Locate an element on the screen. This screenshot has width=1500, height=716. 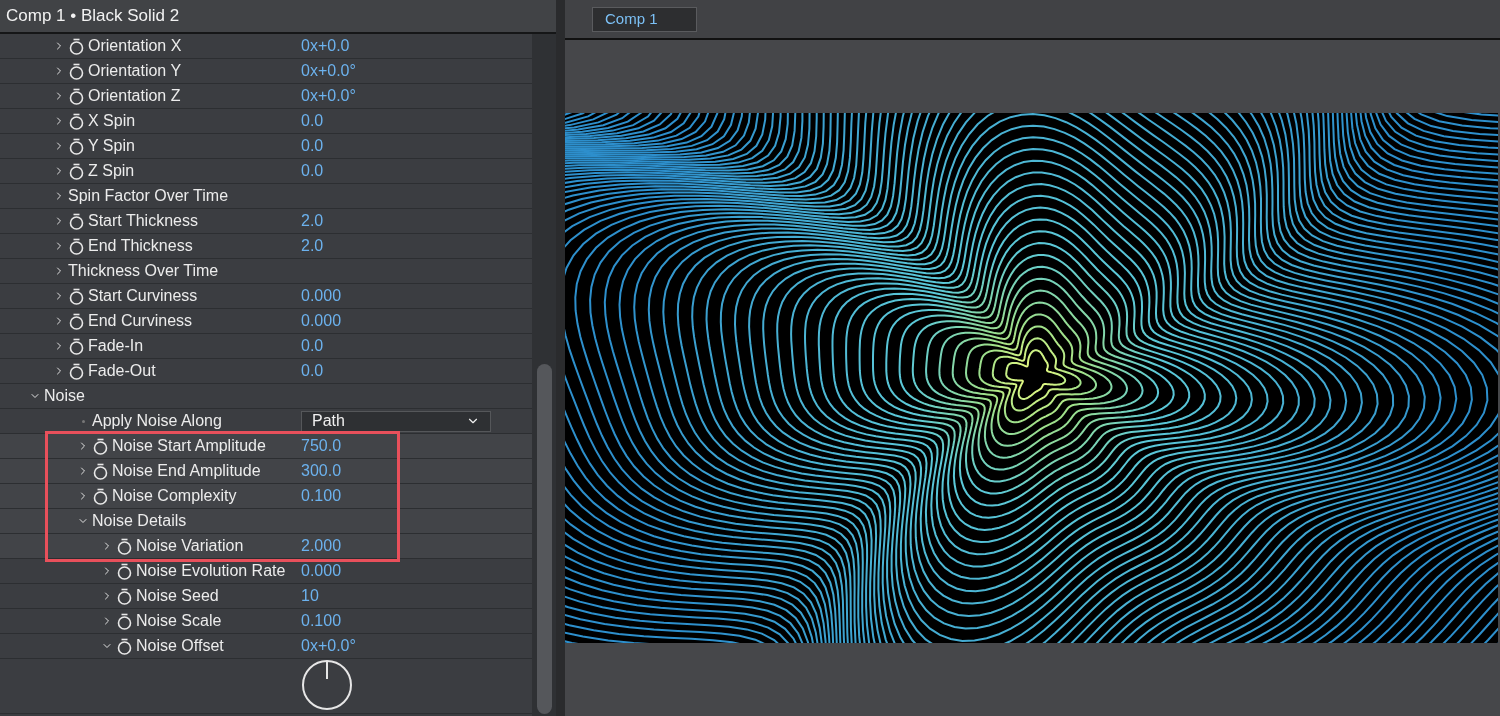
property-value: 2.000 is located at coordinates (321, 546).